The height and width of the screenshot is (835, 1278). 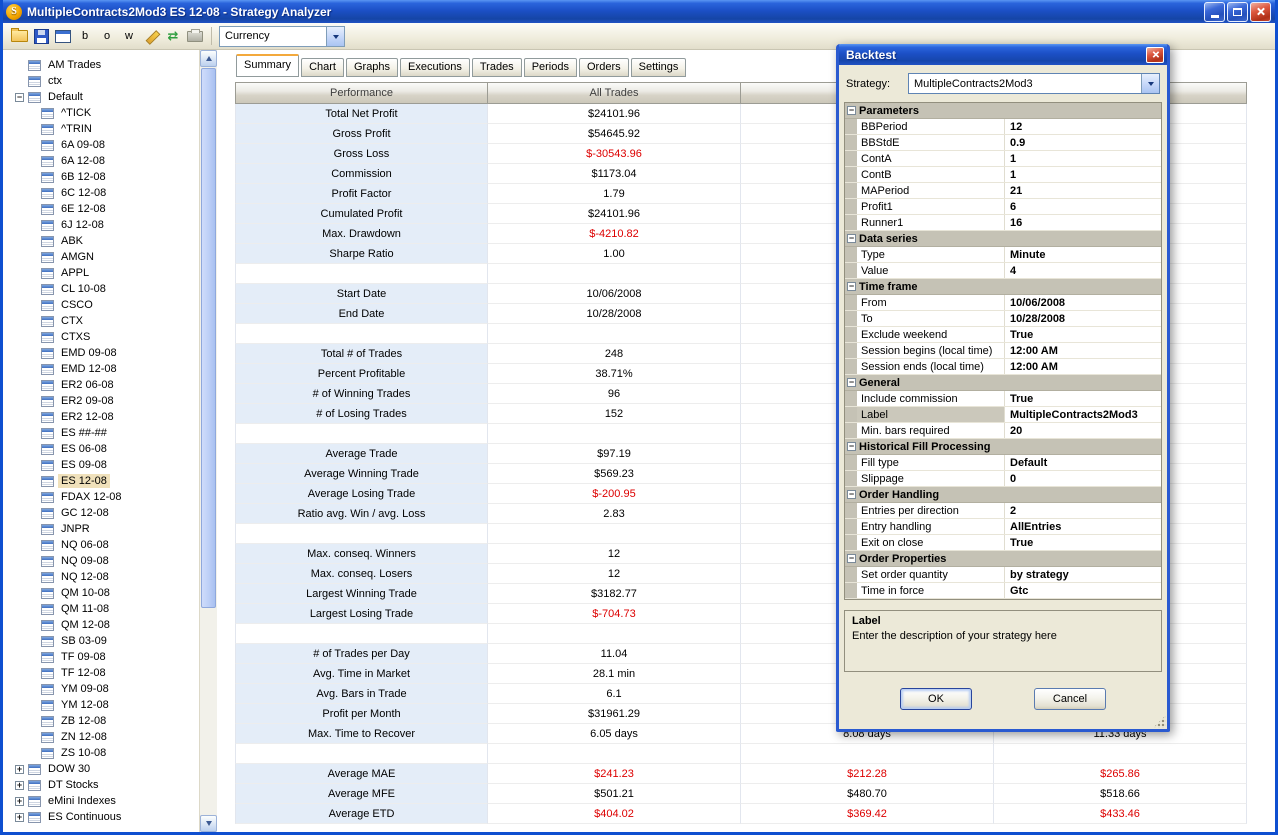 What do you see at coordinates (550, 67) in the screenshot?
I see `tab-periods: Periods` at bounding box center [550, 67].